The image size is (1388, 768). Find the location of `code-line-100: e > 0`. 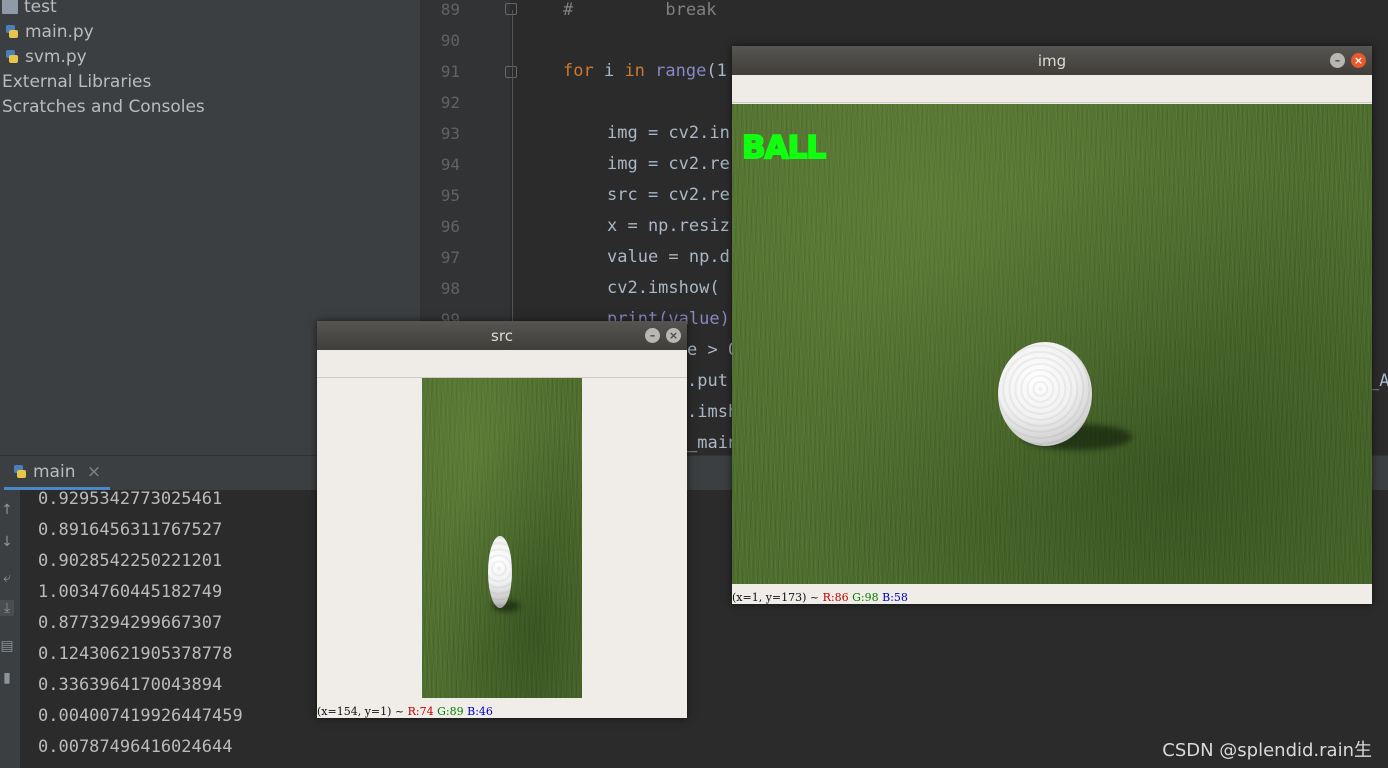

code-line-100: e > 0 is located at coordinates (713, 350).